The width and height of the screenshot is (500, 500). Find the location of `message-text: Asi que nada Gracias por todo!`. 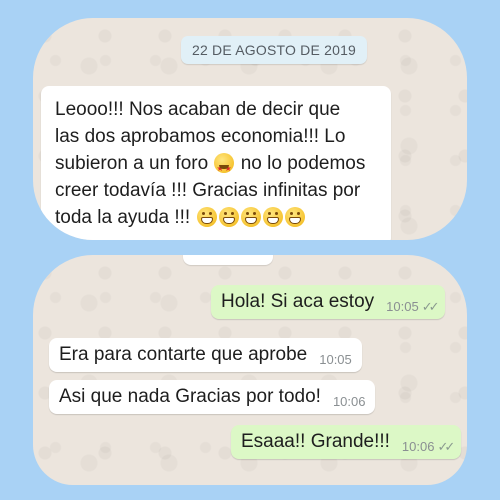

message-text: Asi que nada Gracias por todo! is located at coordinates (190, 396).